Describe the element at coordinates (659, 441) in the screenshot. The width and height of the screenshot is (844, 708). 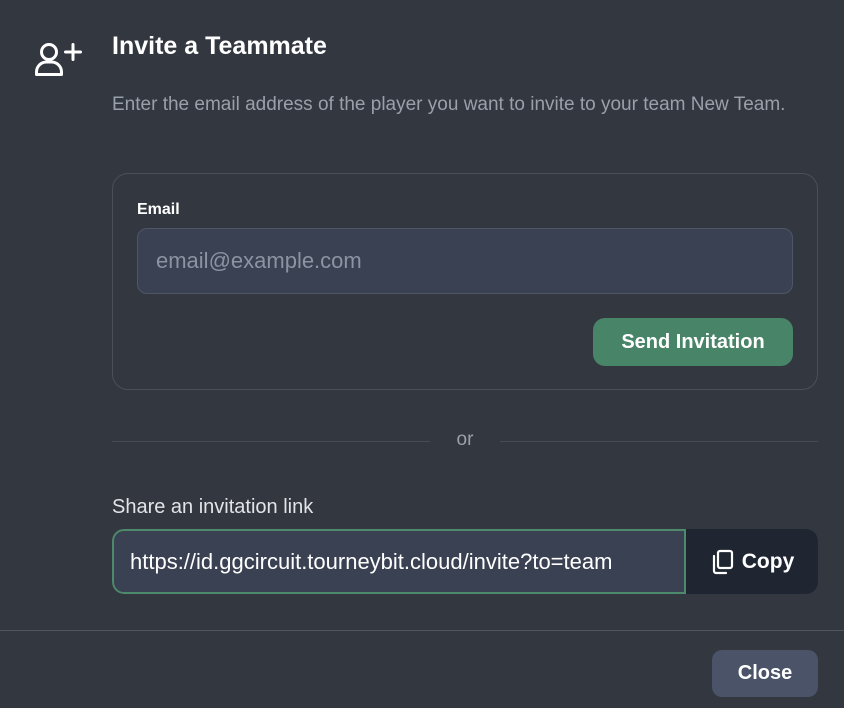
I see `divider-line-right` at that location.